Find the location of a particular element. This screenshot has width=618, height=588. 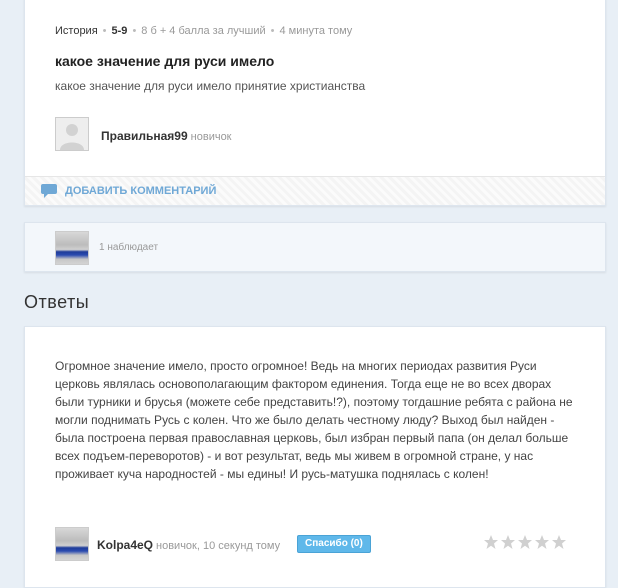

rating-stars is located at coordinates (525, 544).